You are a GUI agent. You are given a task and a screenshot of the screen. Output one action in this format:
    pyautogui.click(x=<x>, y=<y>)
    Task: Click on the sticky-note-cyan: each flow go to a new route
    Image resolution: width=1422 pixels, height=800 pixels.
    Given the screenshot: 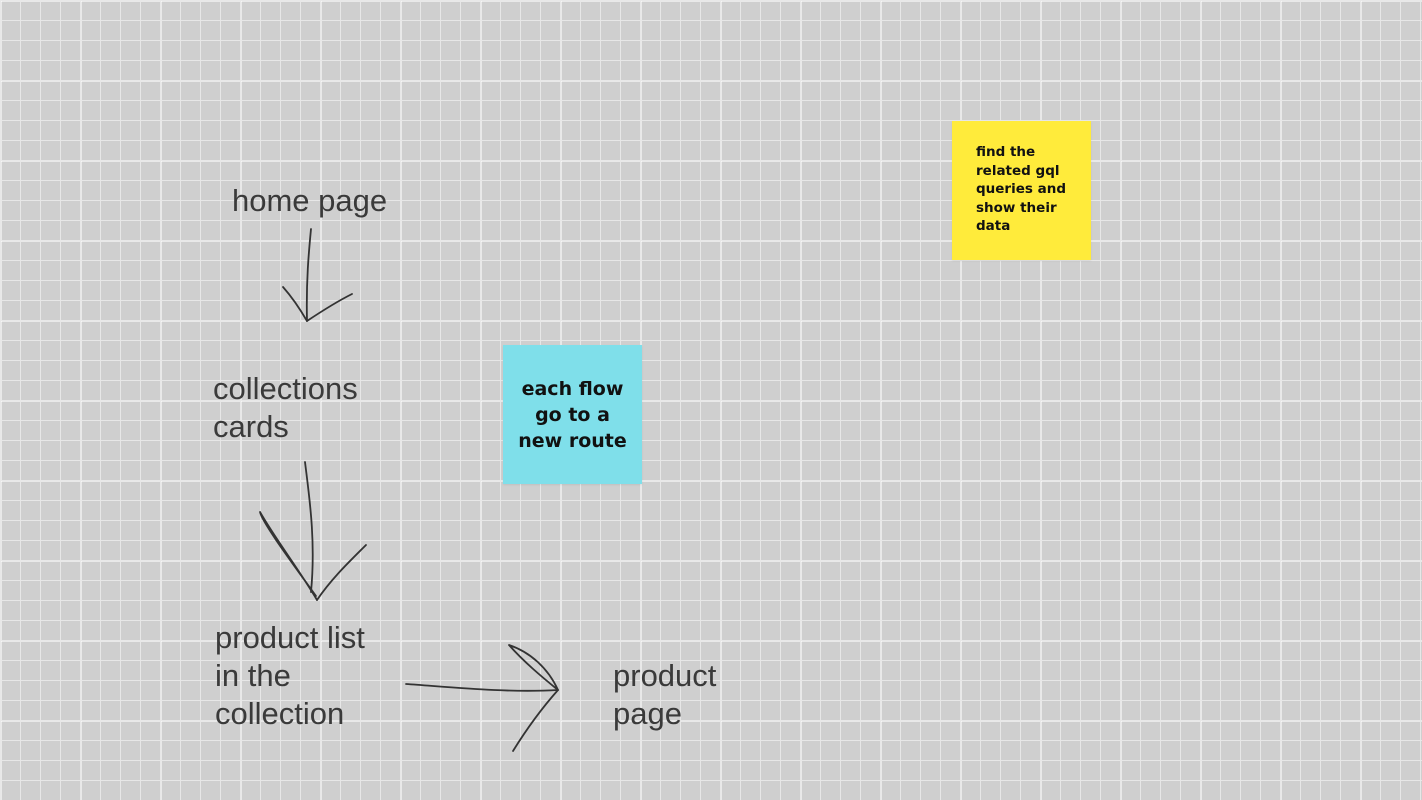 What is the action you would take?
    pyautogui.click(x=572, y=414)
    